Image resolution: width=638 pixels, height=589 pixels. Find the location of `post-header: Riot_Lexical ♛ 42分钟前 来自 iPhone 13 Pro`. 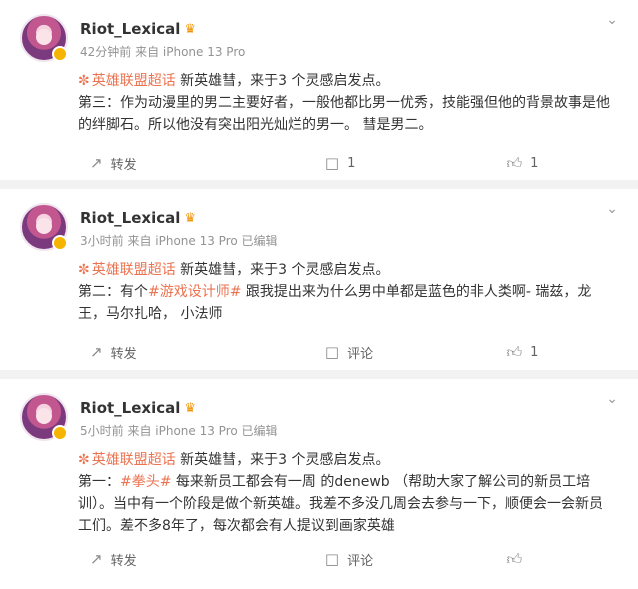

post-header: Riot_Lexical ♛ 42分钟前 来自 iPhone 13 Pro is located at coordinates (321, 42).